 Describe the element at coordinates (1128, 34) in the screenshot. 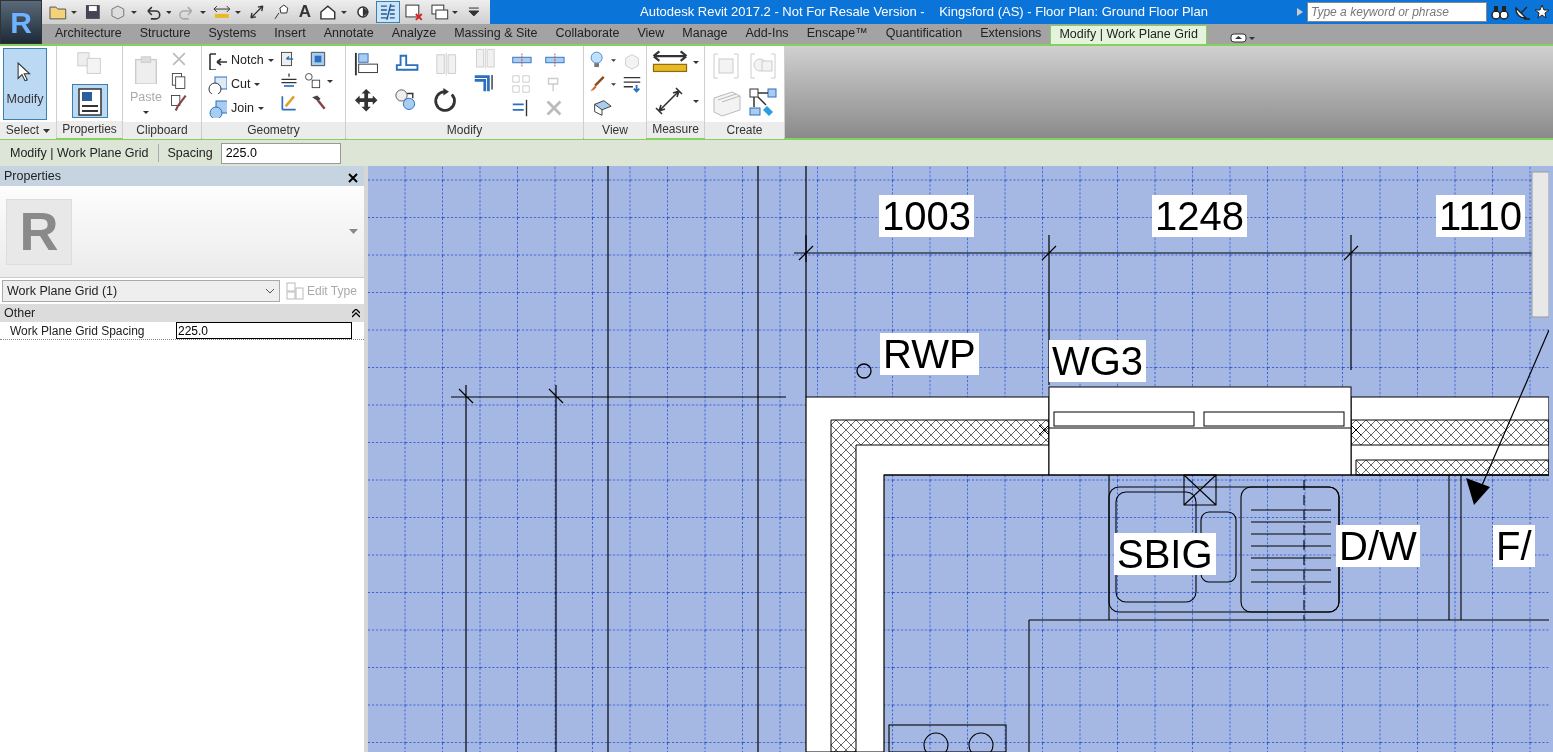

I see `ribbon-tab: Modify | Work Plane Grid` at that location.